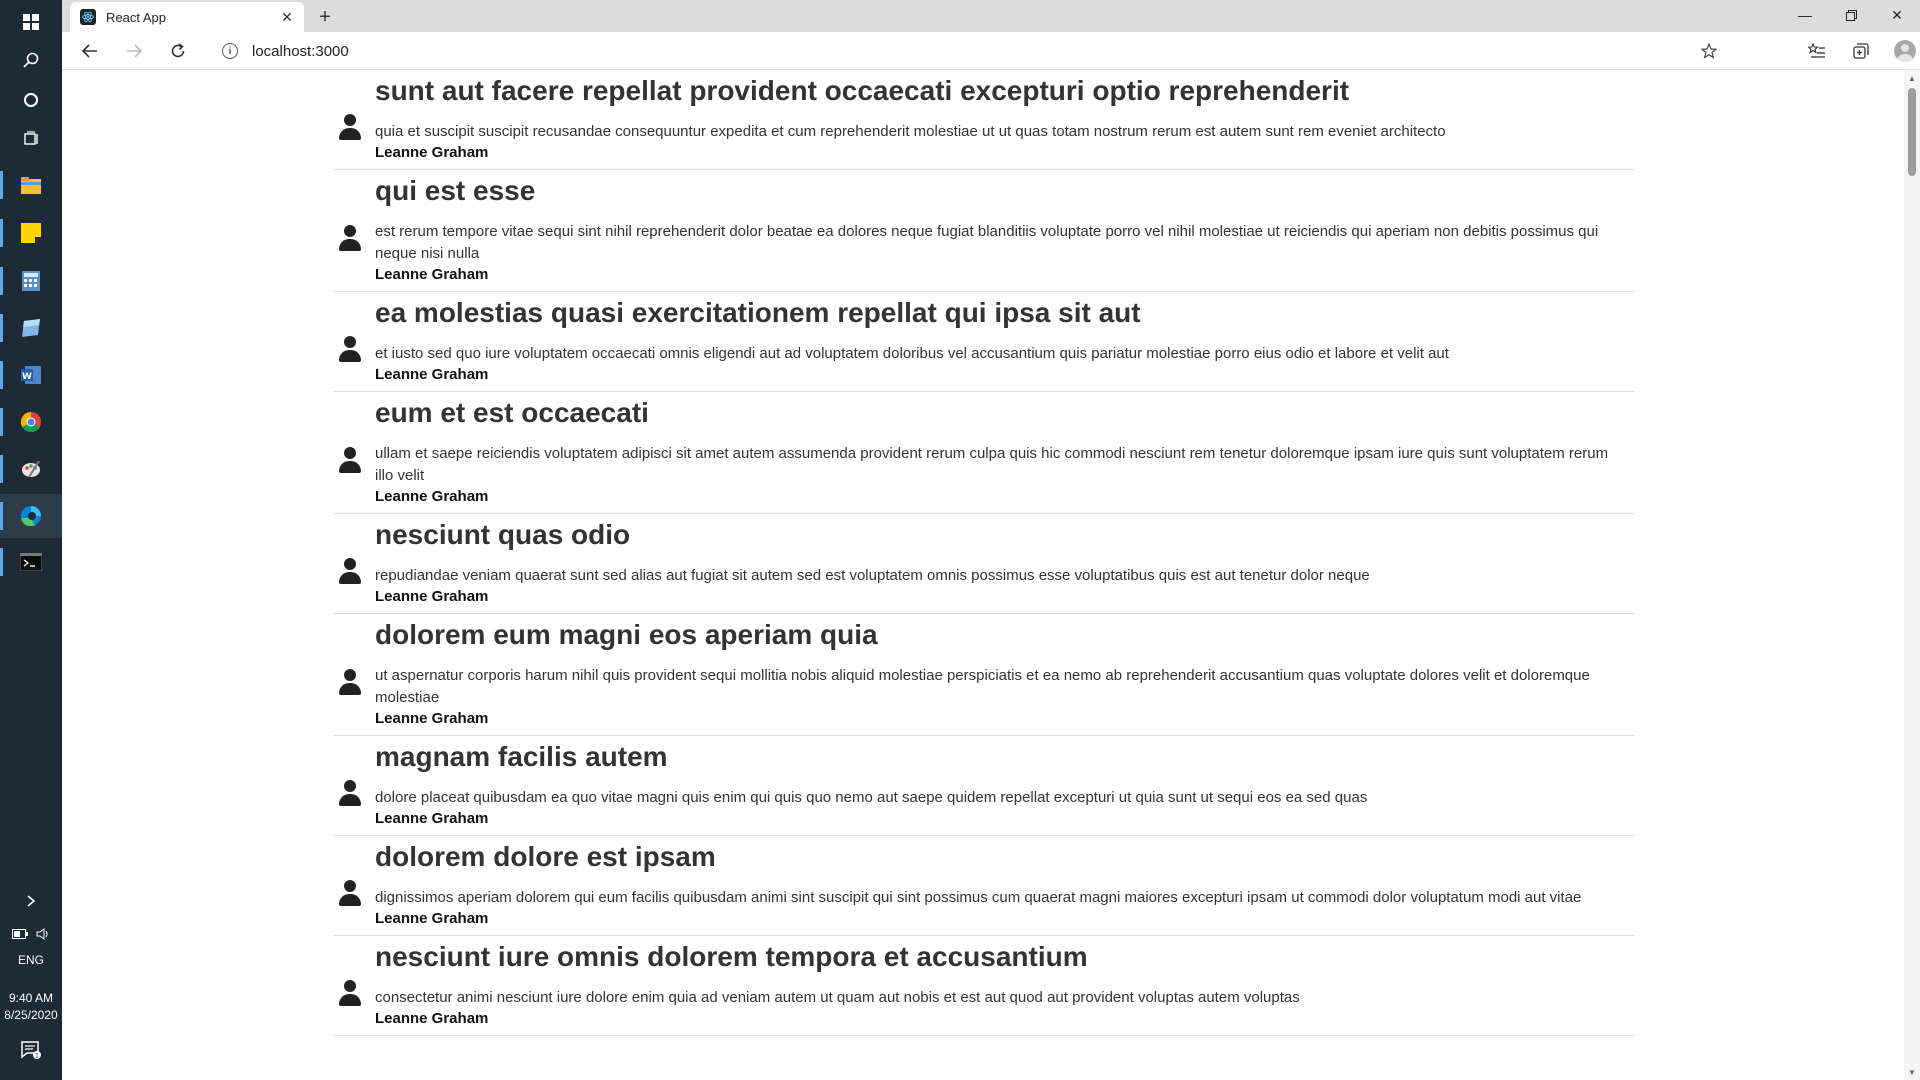  I want to click on refresh-icon, so click(178, 50).